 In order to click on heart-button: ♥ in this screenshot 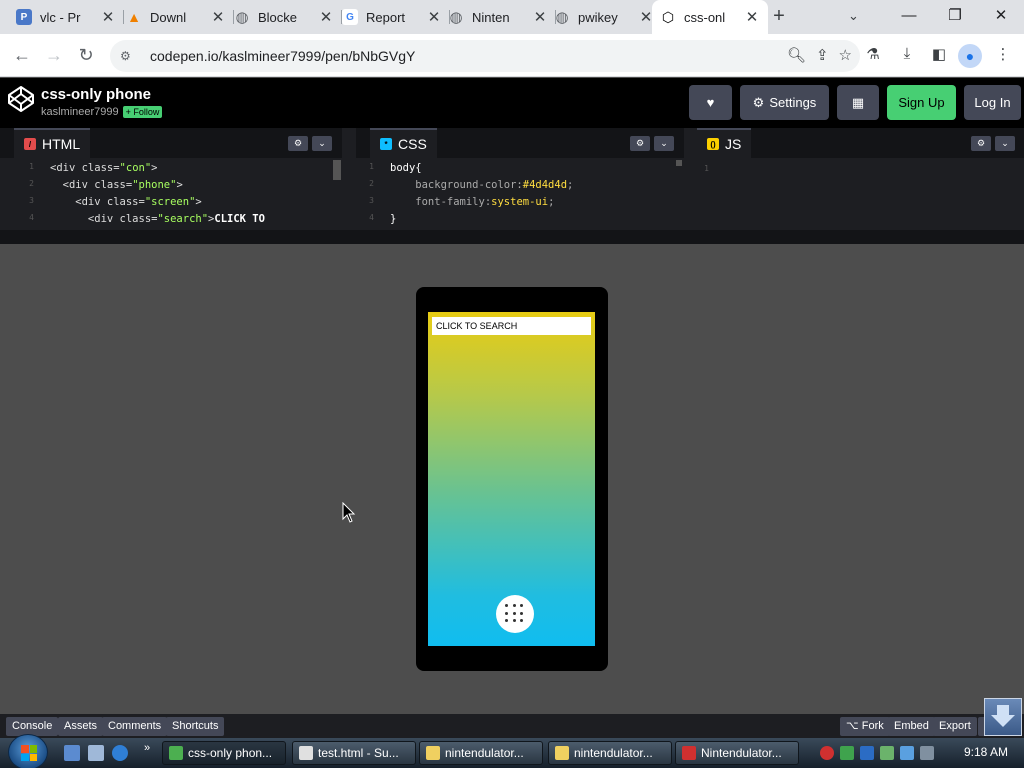, I will do `click(710, 102)`.